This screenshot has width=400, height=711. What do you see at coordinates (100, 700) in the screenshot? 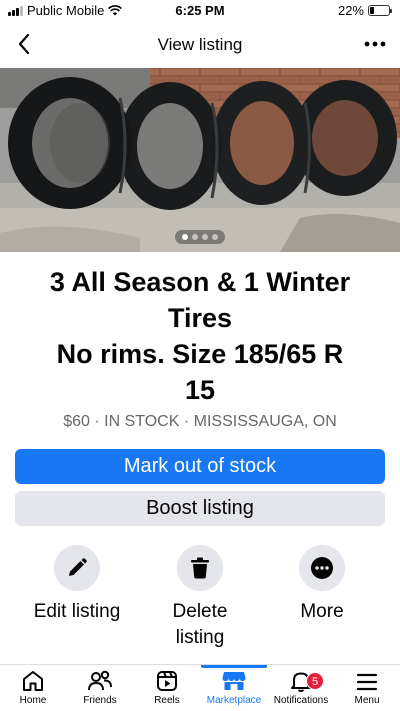
I see `tab-label: Friends` at bounding box center [100, 700].